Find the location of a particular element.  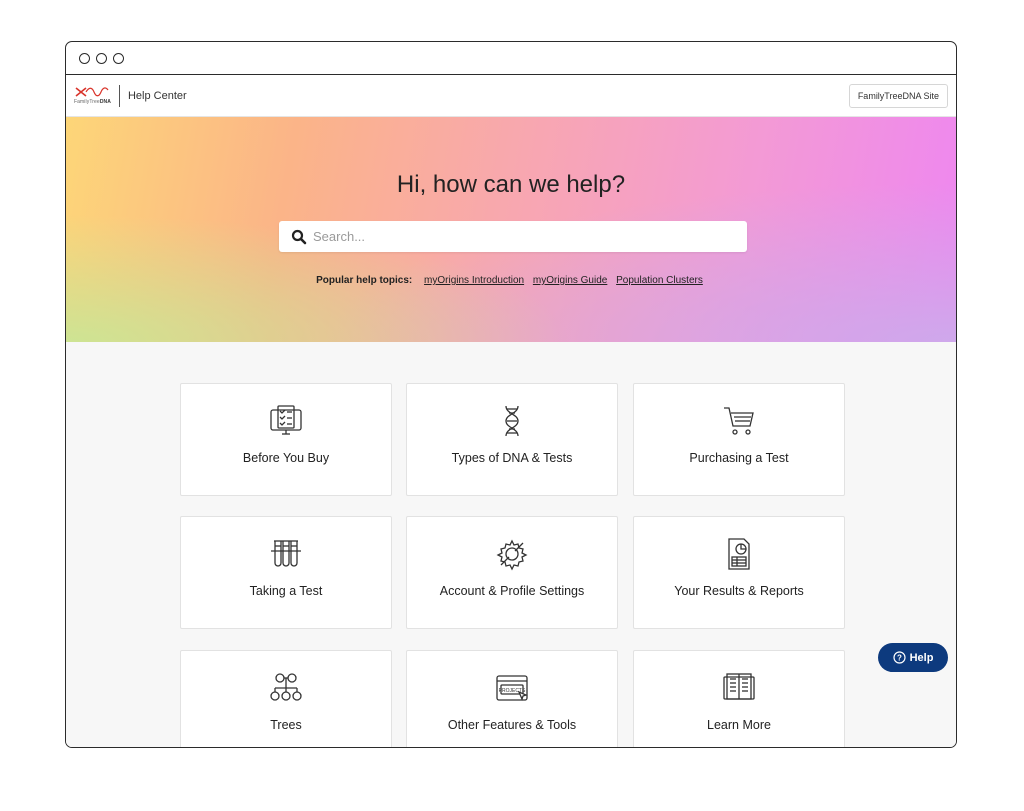

card-before-you-buy: Before You Buy is located at coordinates (286, 439).